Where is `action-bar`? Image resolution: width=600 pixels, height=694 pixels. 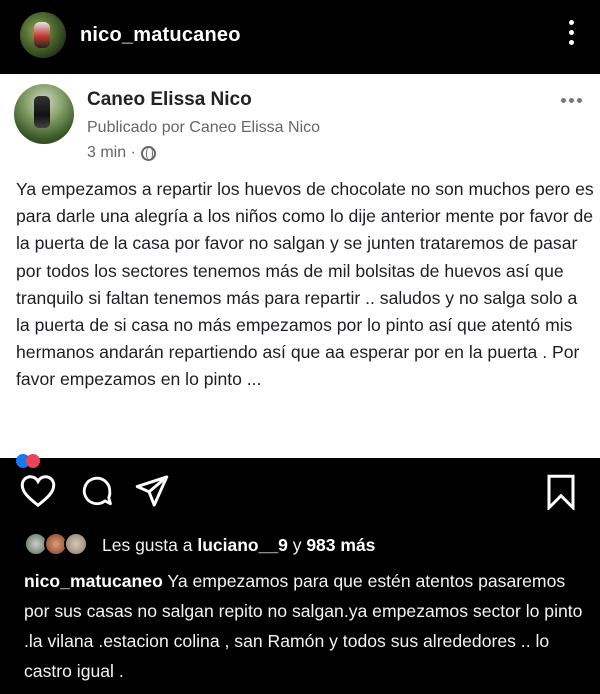
action-bar is located at coordinates (300, 491).